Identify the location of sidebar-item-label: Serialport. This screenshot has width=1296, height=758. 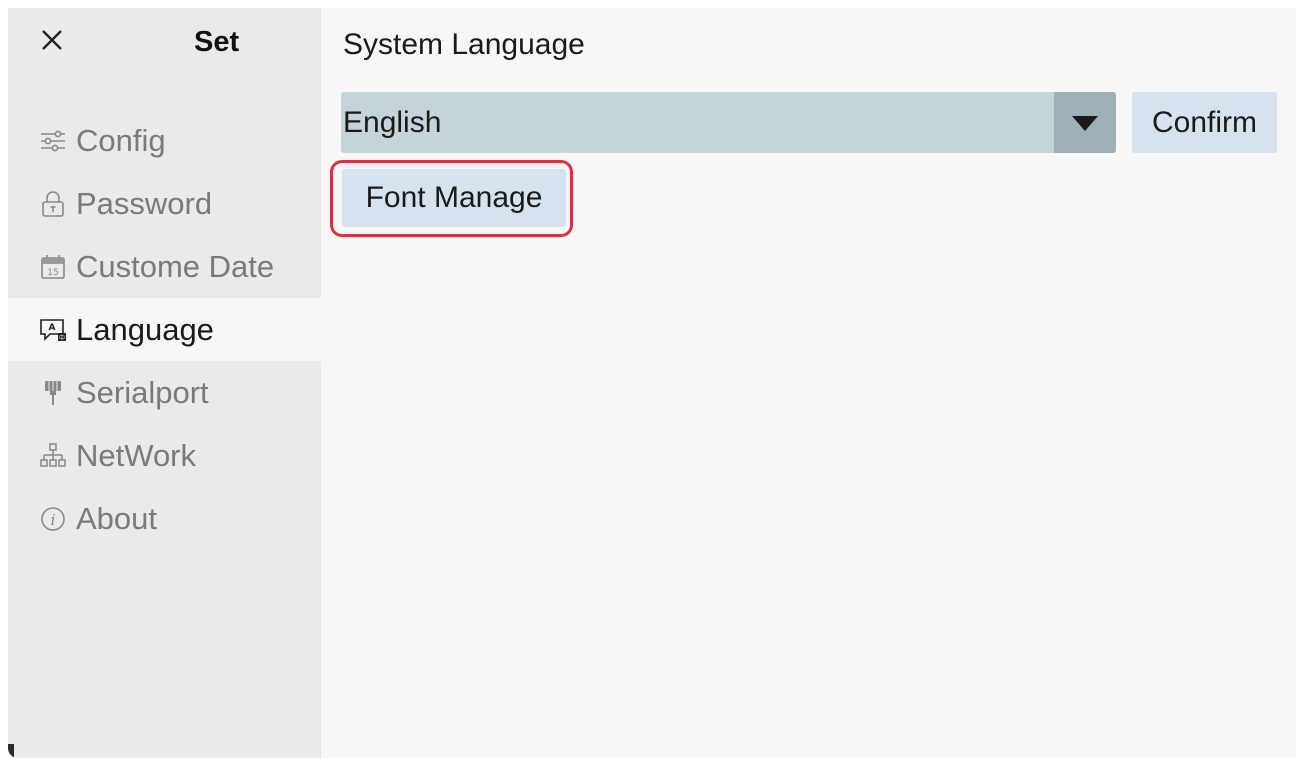
(142, 392).